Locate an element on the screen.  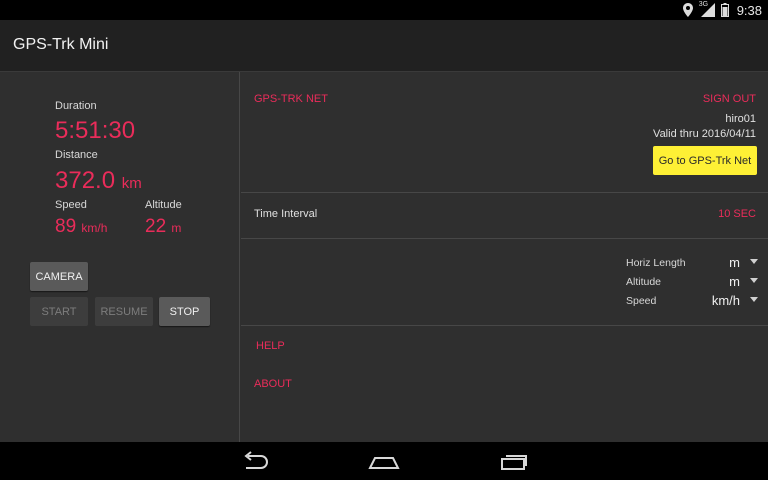
valid-thru: Valid thru 2016/04/11 is located at coordinates (704, 134).